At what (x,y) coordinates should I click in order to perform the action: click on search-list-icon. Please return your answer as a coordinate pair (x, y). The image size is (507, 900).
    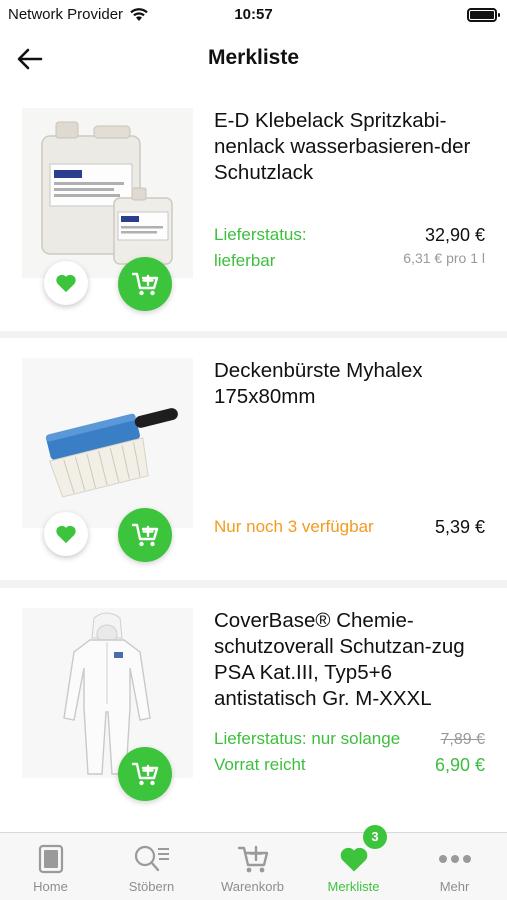
    Looking at the image, I should click on (151, 858).